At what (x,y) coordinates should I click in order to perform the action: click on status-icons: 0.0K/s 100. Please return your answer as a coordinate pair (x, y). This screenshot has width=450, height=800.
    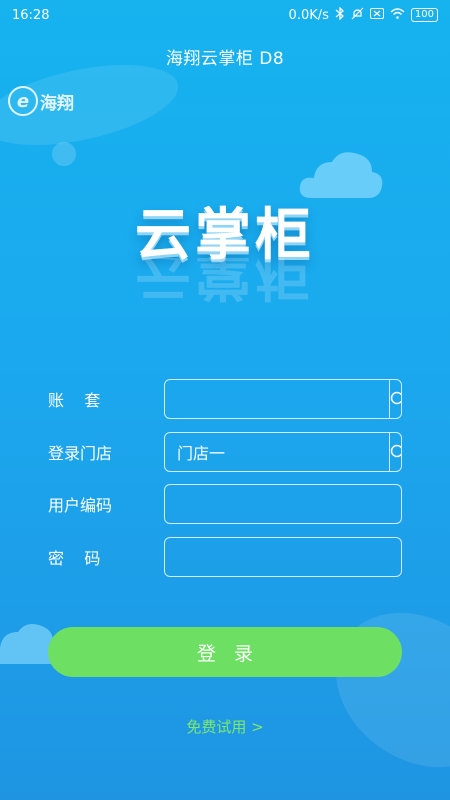
    Looking at the image, I should click on (363, 14).